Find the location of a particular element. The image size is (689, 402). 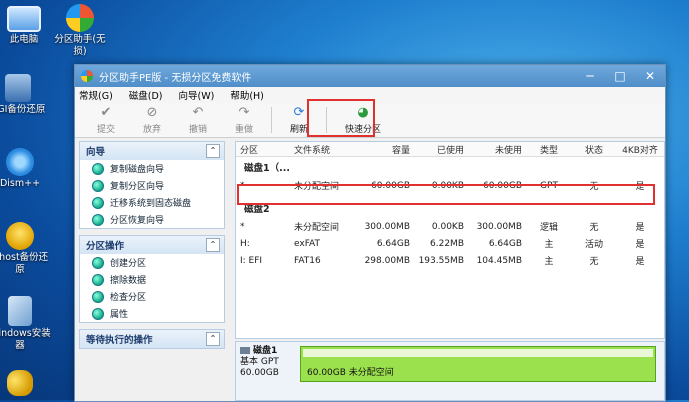

cell-used: 0.00KB is located at coordinates (447, 226).